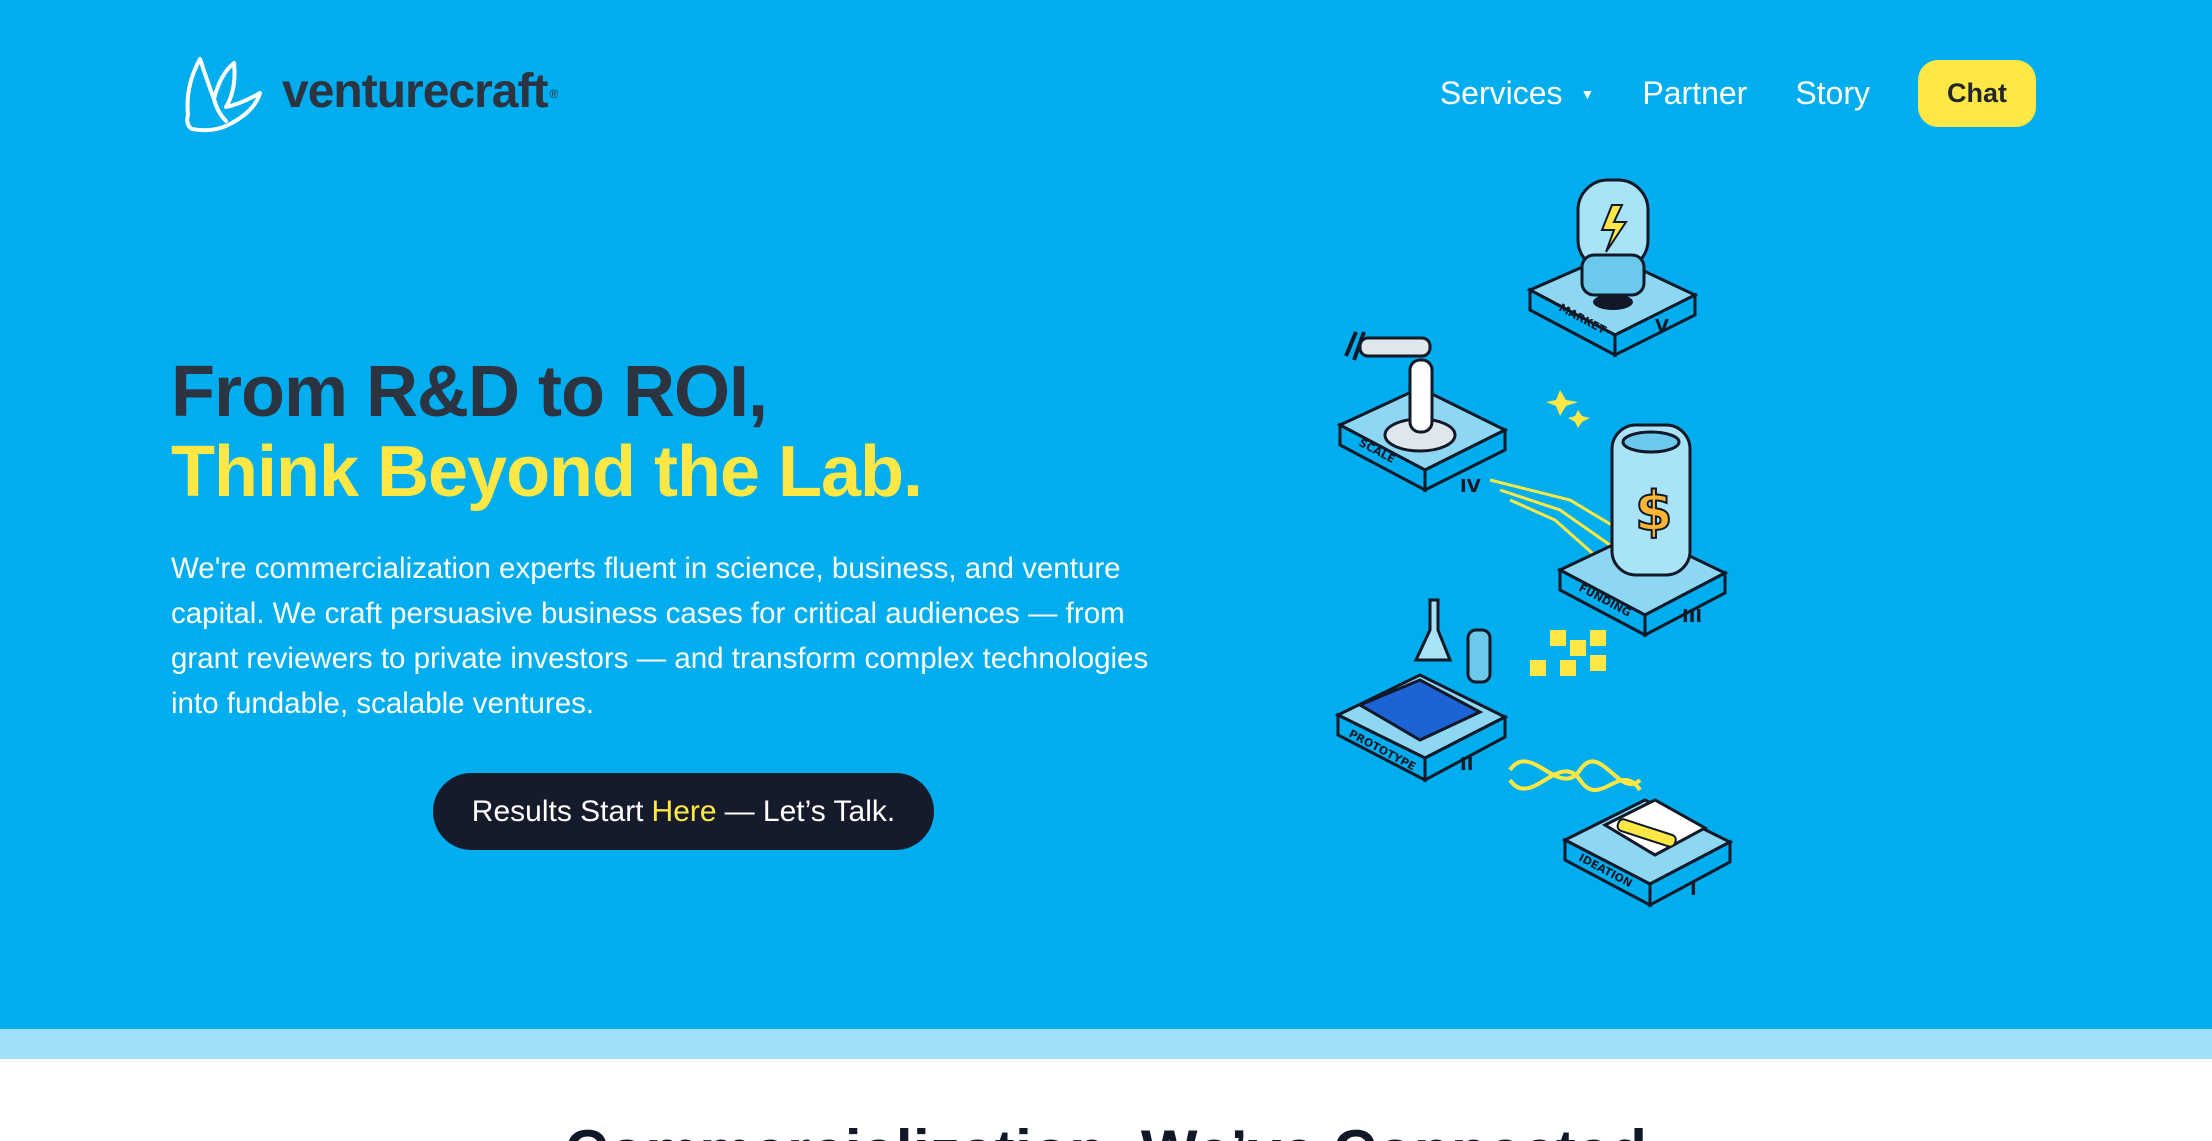  Describe the element at coordinates (1470, 486) in the screenshot. I see `platform-scale-numeral: IV` at that location.